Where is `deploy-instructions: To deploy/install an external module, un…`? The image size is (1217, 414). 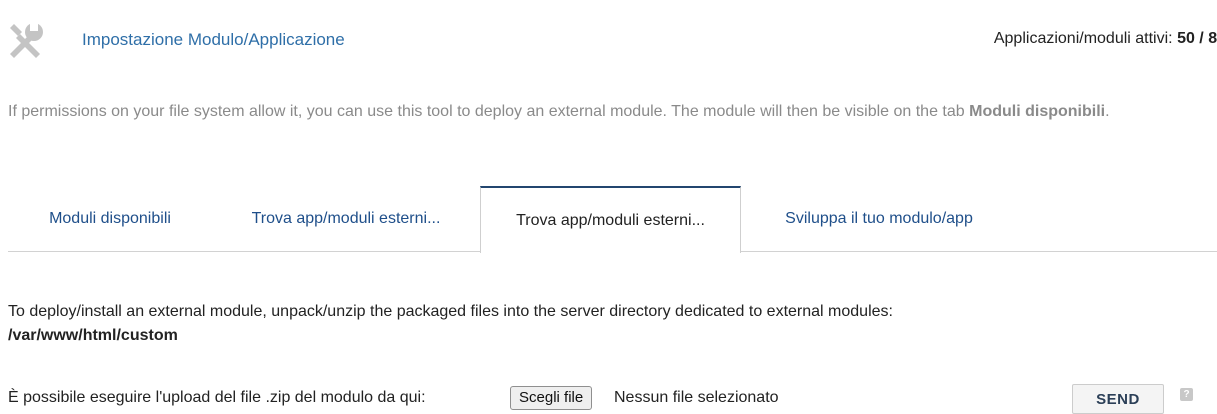 deploy-instructions: To deploy/install an external module, un… is located at coordinates (608, 324).